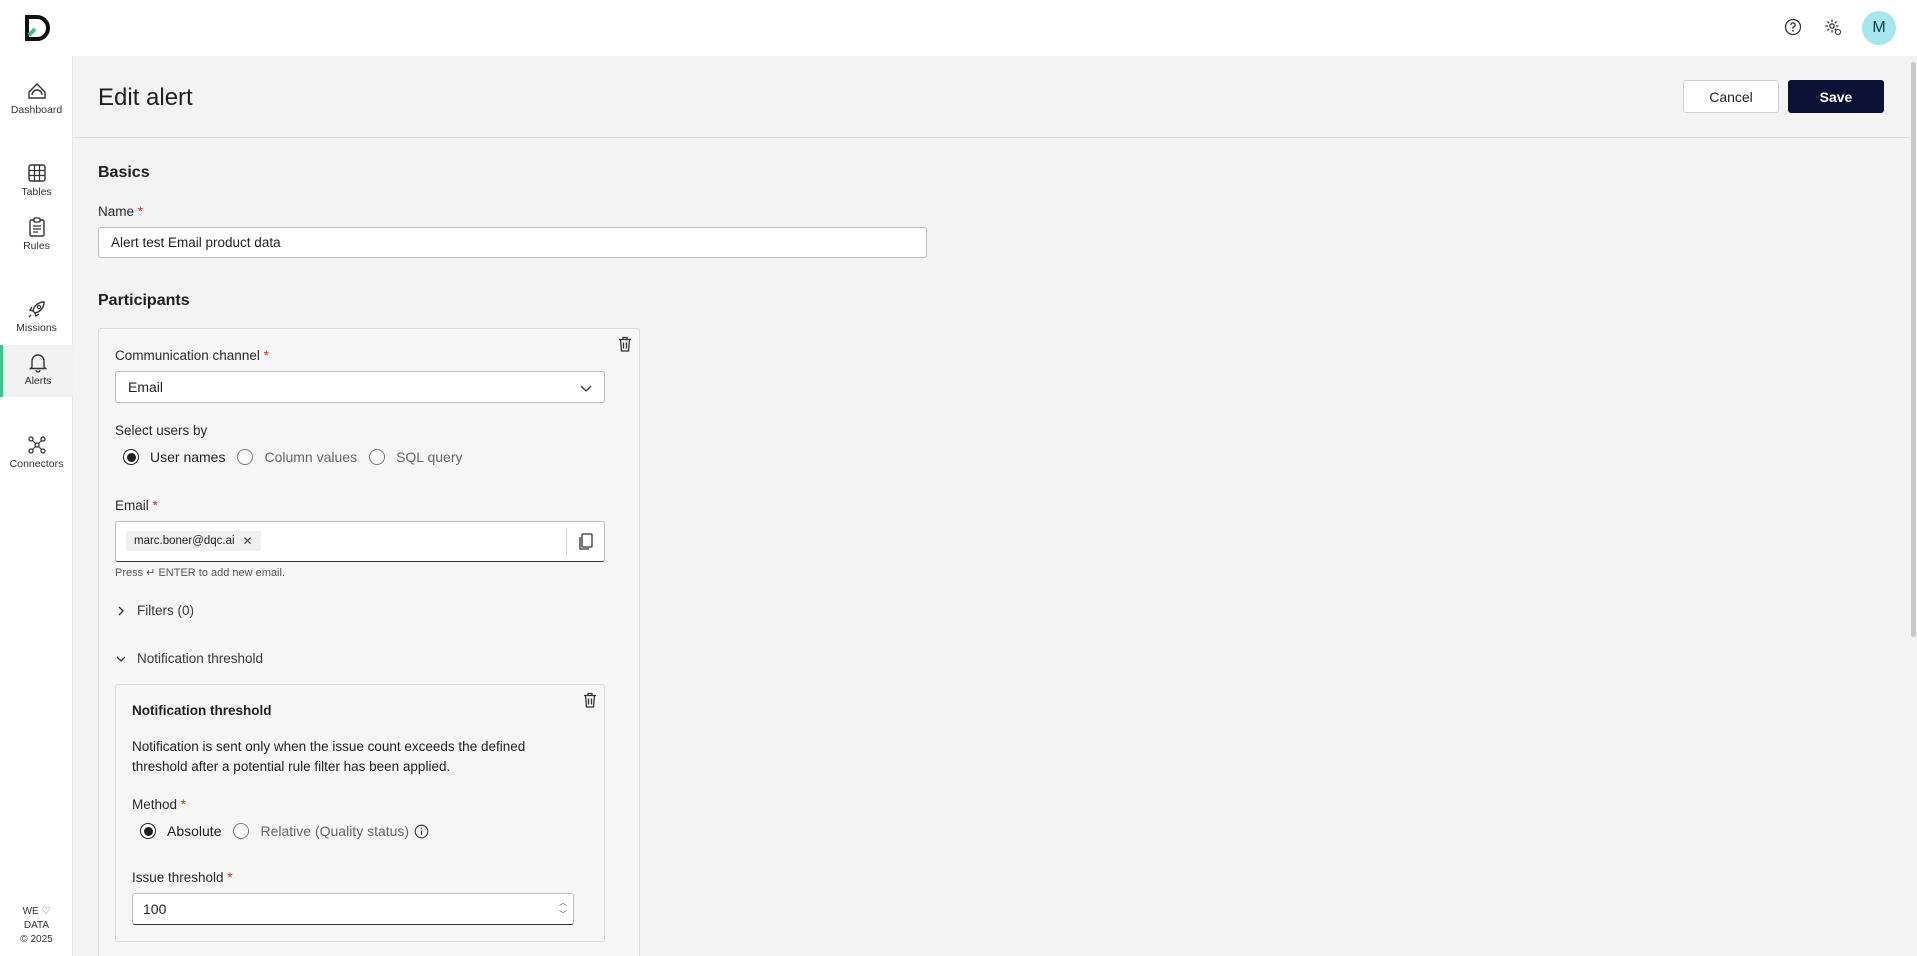  Describe the element at coordinates (202, 710) in the screenshot. I see `threshold-title: Notification threshold` at that location.